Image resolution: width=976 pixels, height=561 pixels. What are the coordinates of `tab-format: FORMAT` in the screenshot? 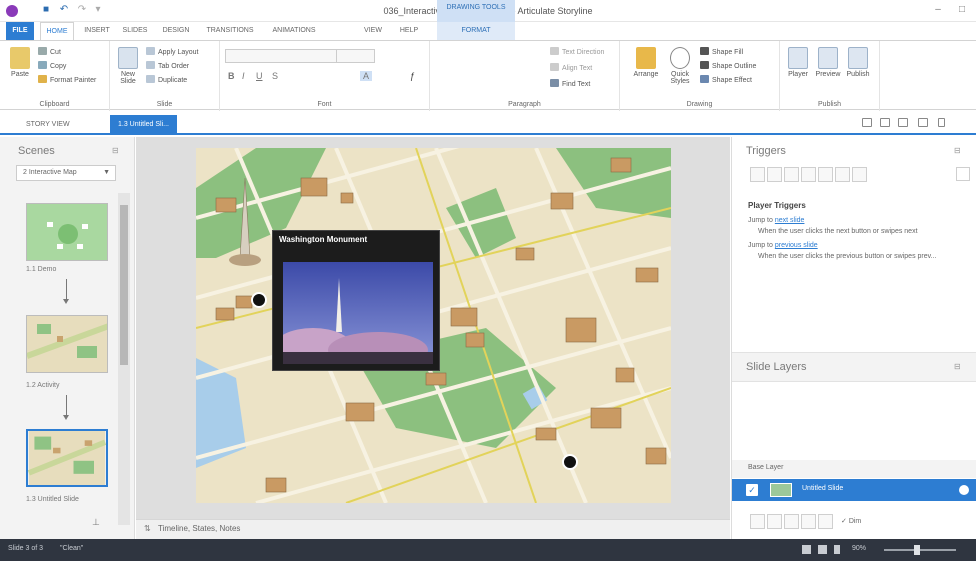 It's located at (476, 31).